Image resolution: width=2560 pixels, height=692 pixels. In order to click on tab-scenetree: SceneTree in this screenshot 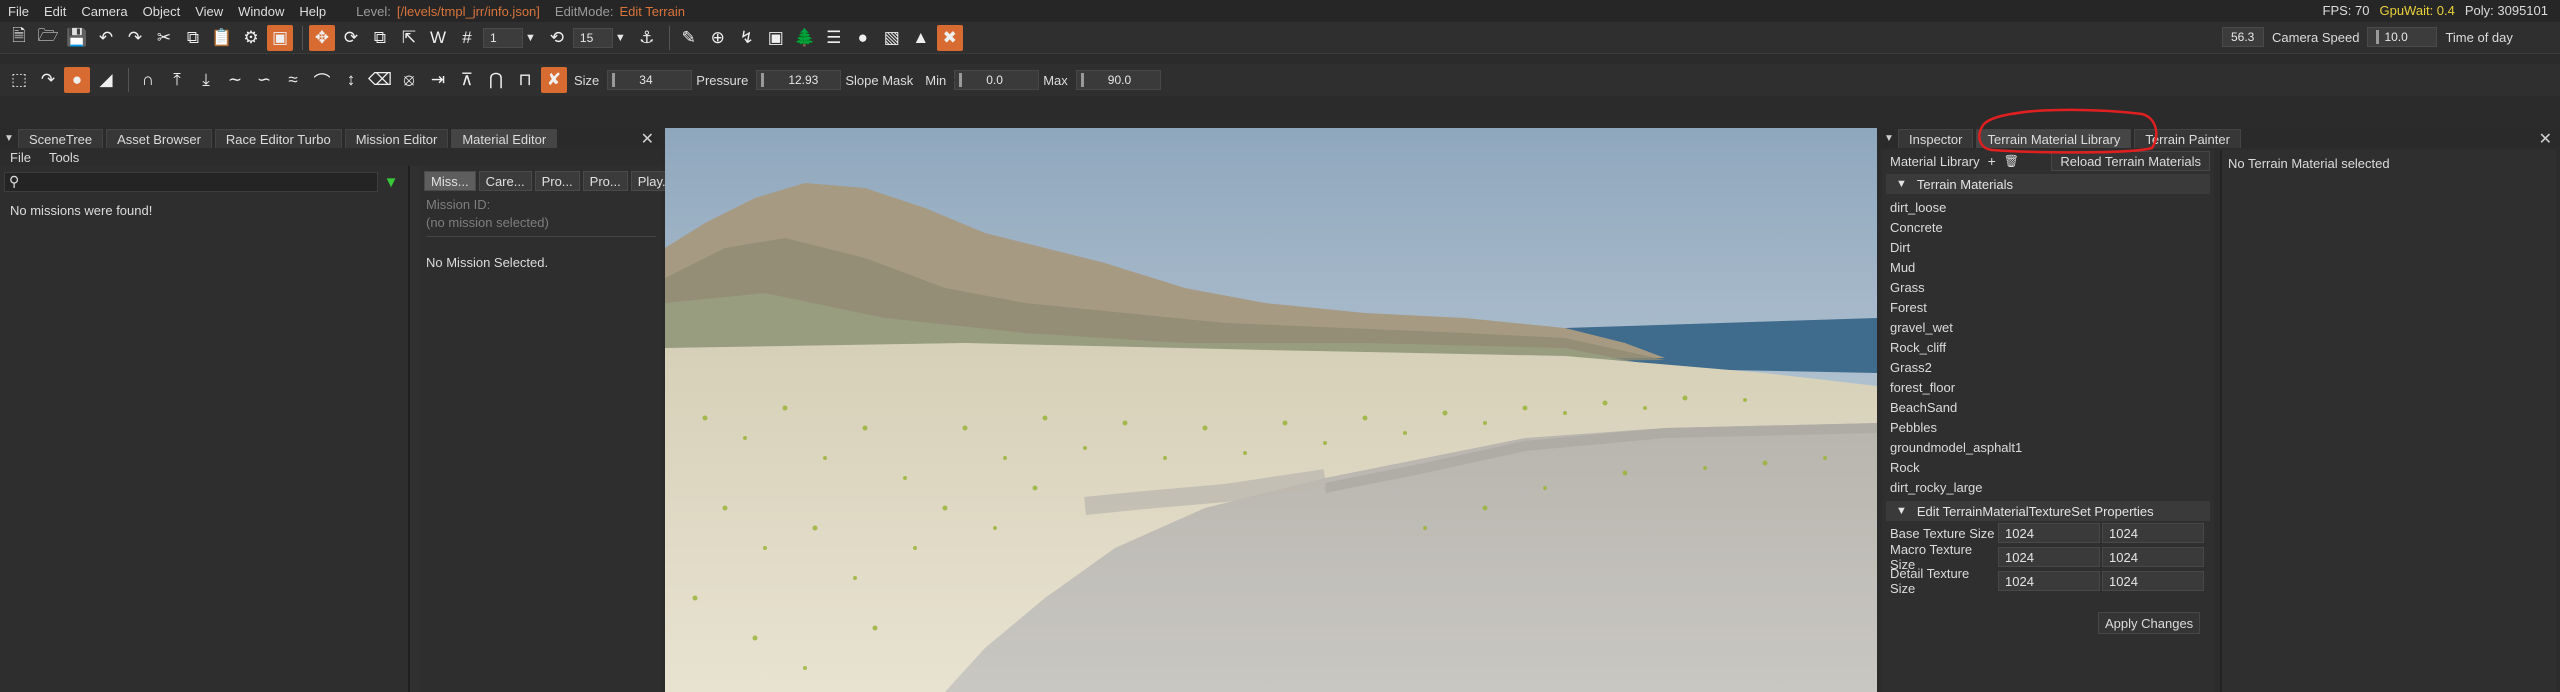, I will do `click(61, 138)`.